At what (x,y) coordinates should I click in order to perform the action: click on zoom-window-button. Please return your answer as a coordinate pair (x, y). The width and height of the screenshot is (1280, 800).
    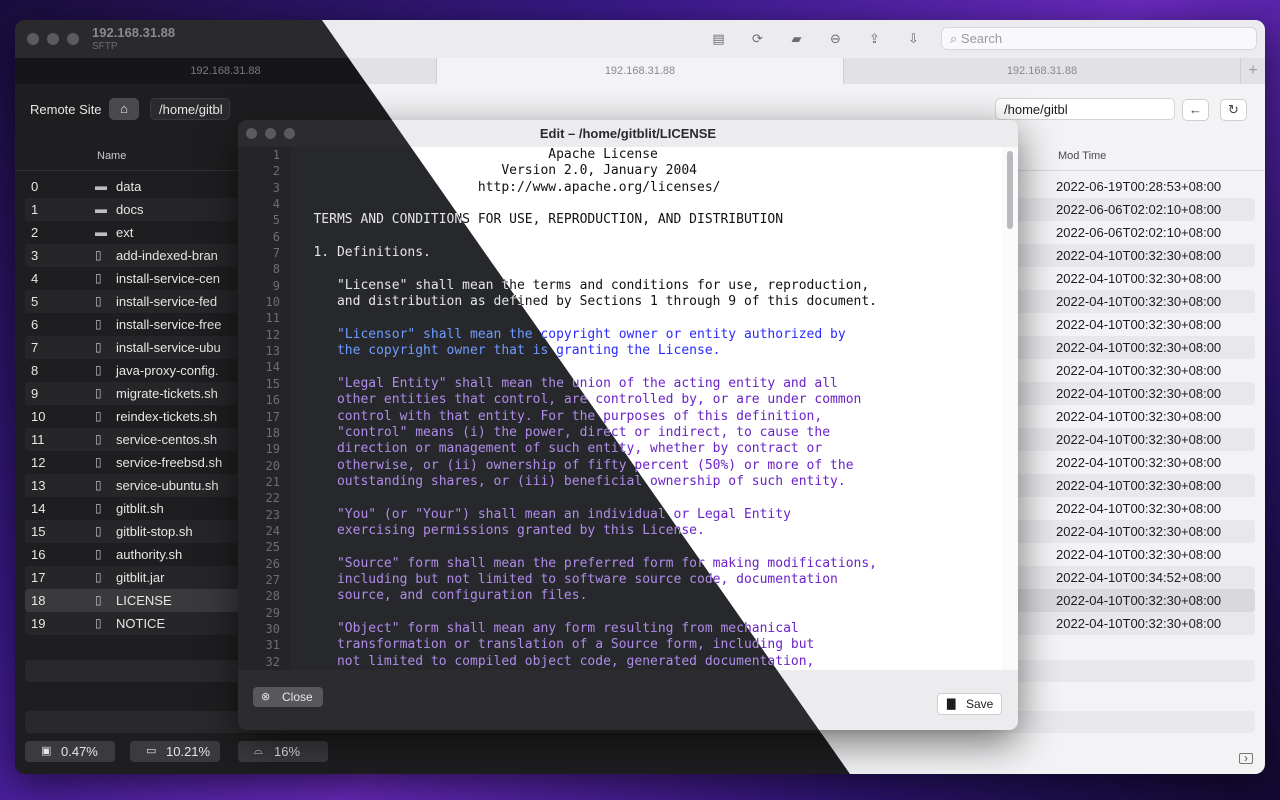
    Looking at the image, I should click on (73, 39).